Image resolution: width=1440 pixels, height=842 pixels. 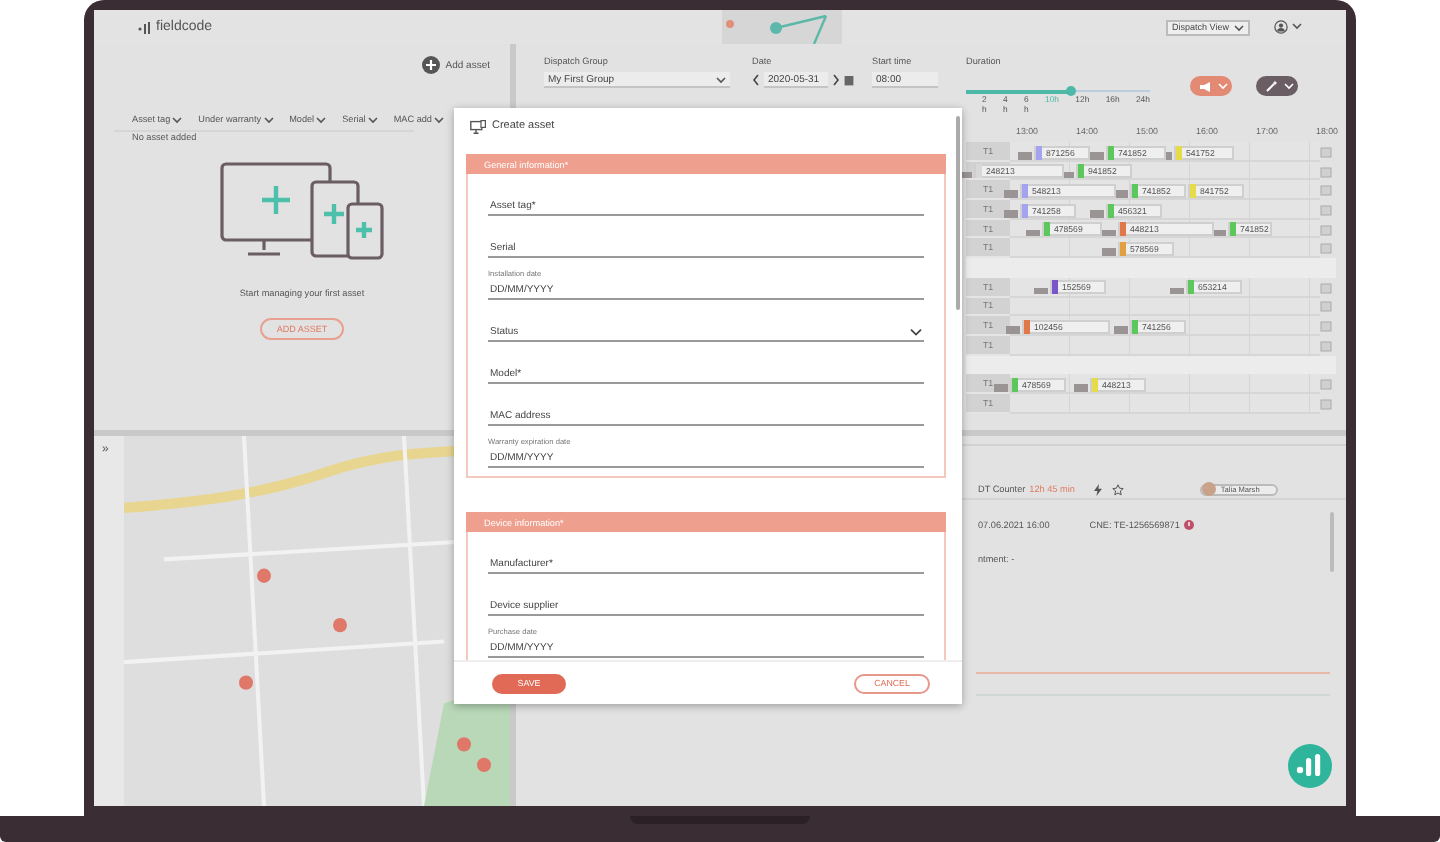 What do you see at coordinates (1206, 86) in the screenshot?
I see `megaphone-icon` at bounding box center [1206, 86].